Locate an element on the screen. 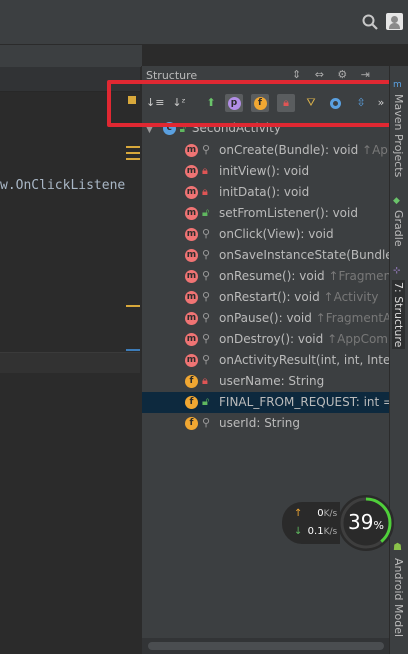 The height and width of the screenshot is (654, 408). item-signature: onActivityResult(int, int, Intent is located at coordinates (304, 360).